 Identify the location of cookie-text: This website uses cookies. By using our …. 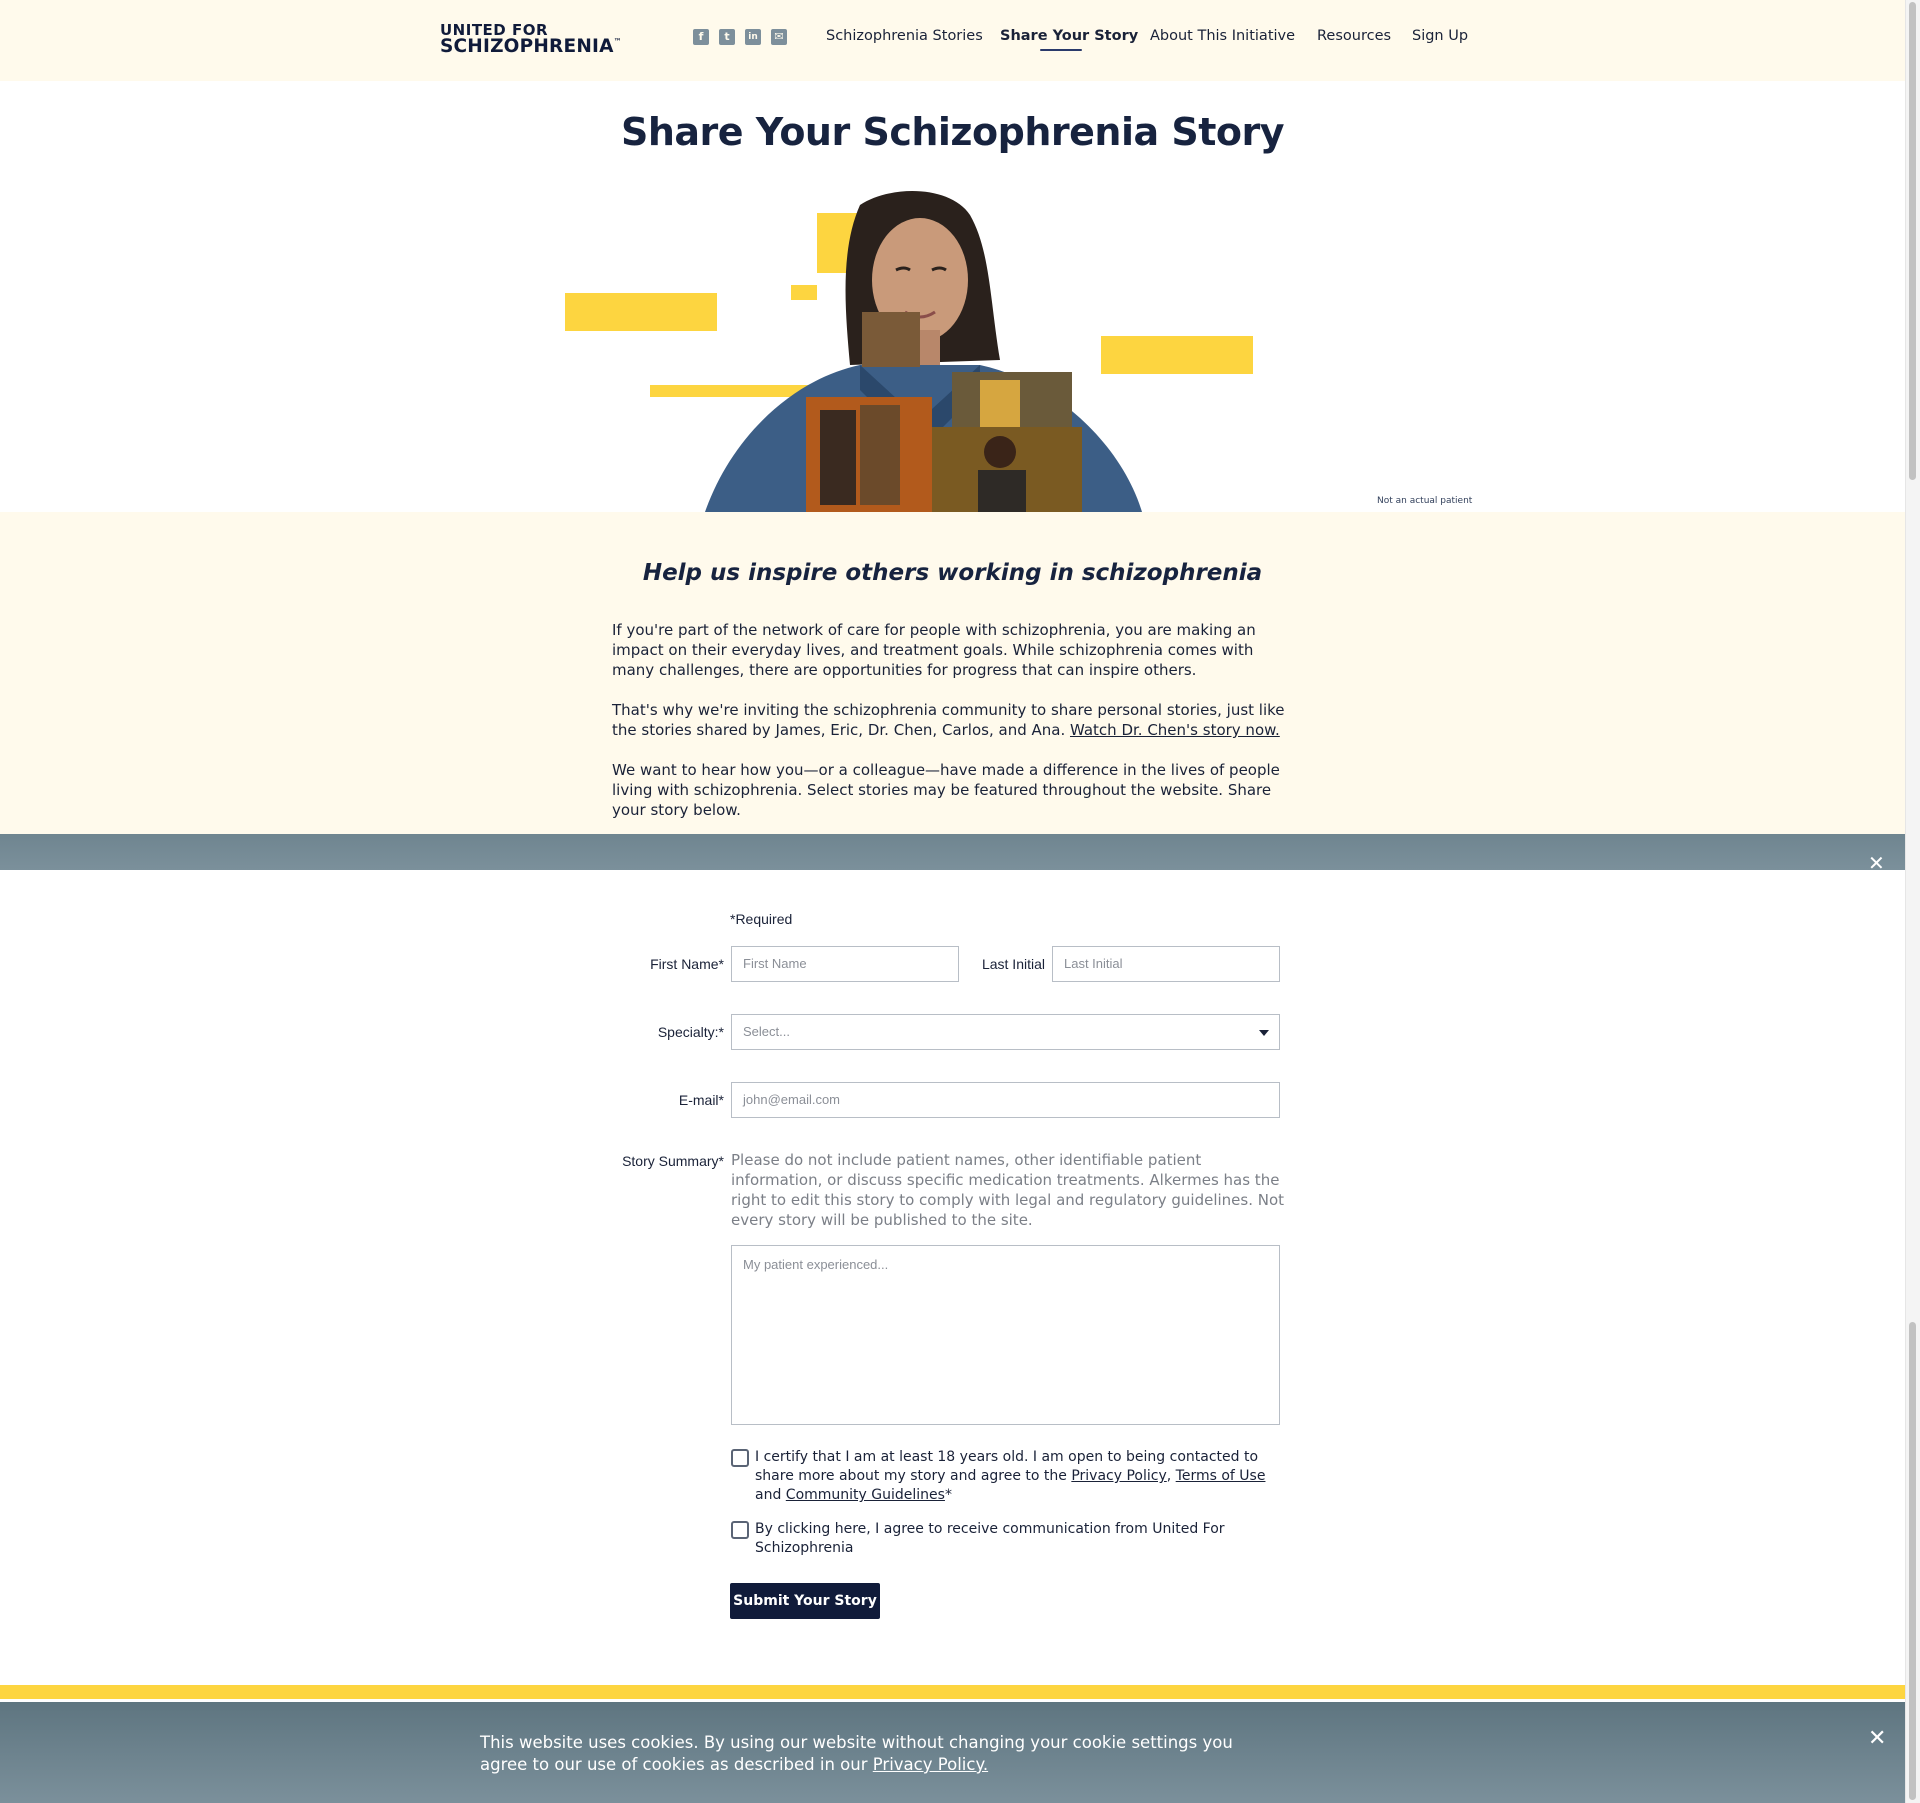
(856, 1753).